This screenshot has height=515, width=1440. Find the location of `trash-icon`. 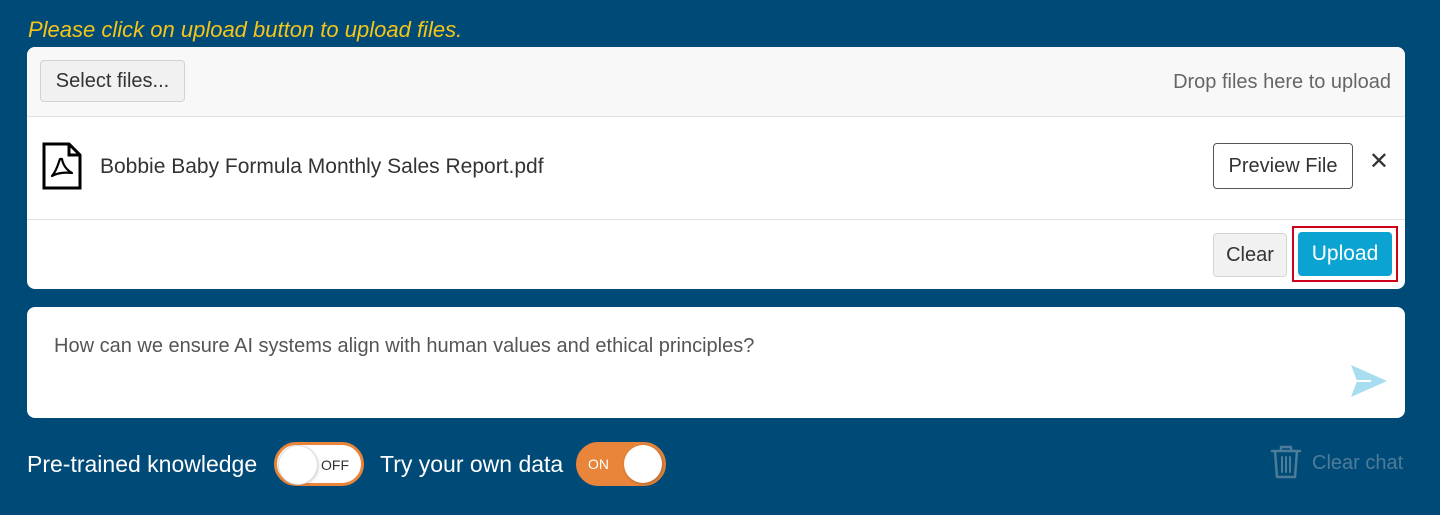

trash-icon is located at coordinates (1286, 464).